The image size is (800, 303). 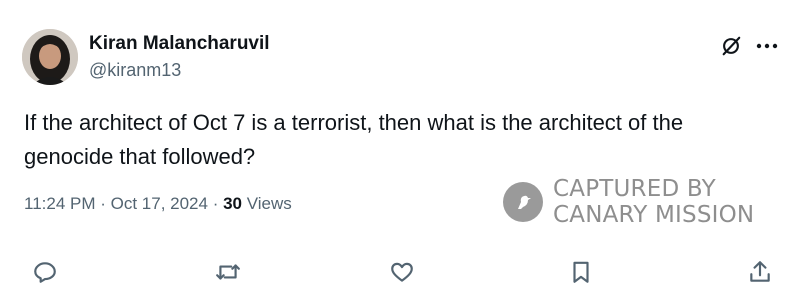 I want to click on share-button, so click(x=760, y=272).